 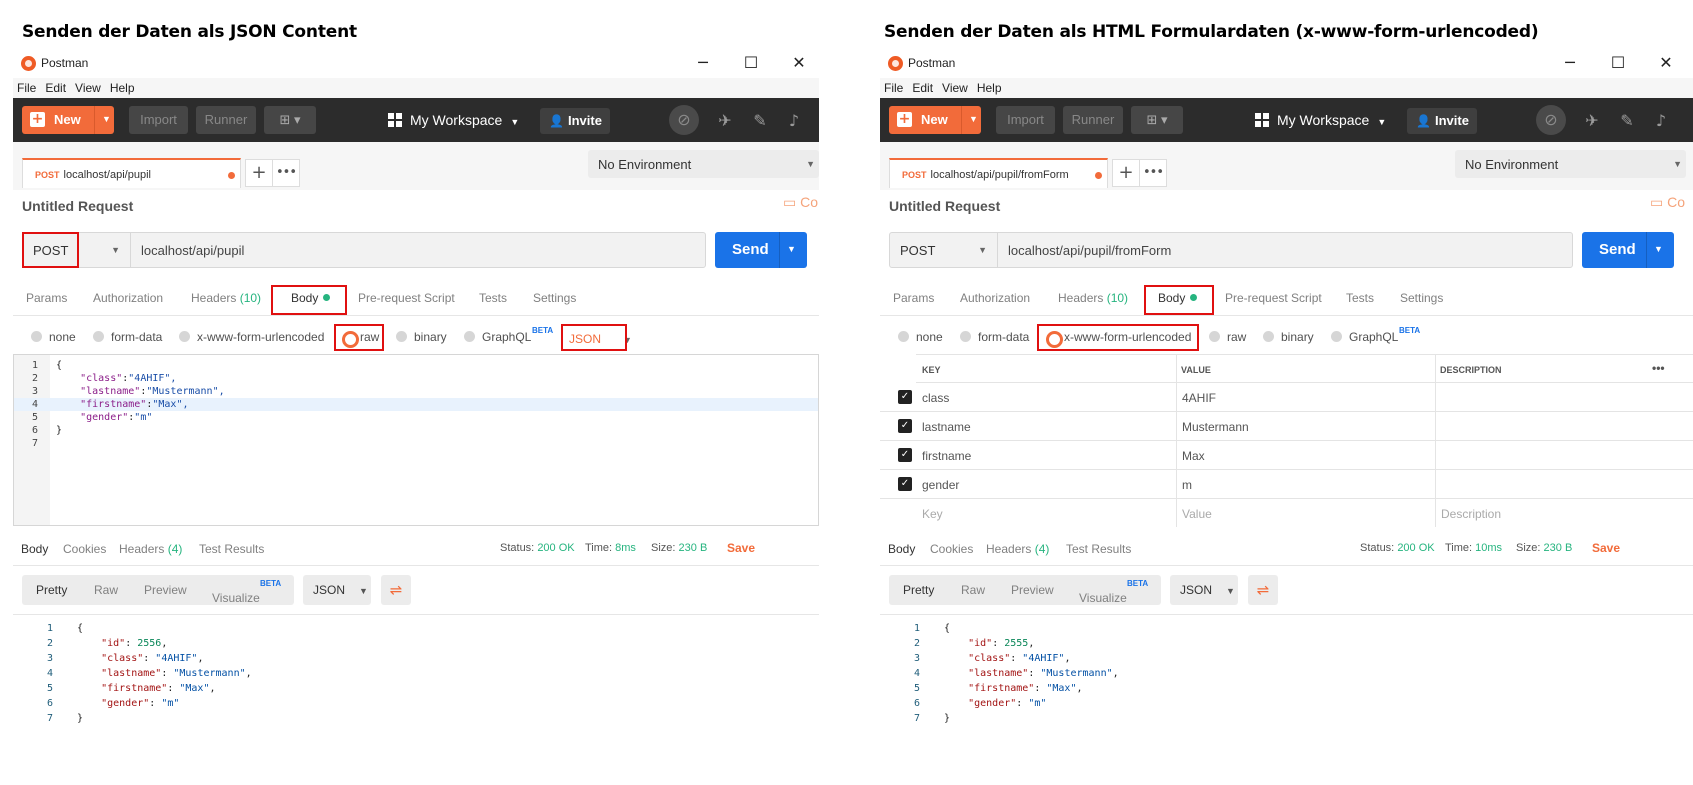 I want to click on new-window-button: ⊞ ▾, so click(x=290, y=120).